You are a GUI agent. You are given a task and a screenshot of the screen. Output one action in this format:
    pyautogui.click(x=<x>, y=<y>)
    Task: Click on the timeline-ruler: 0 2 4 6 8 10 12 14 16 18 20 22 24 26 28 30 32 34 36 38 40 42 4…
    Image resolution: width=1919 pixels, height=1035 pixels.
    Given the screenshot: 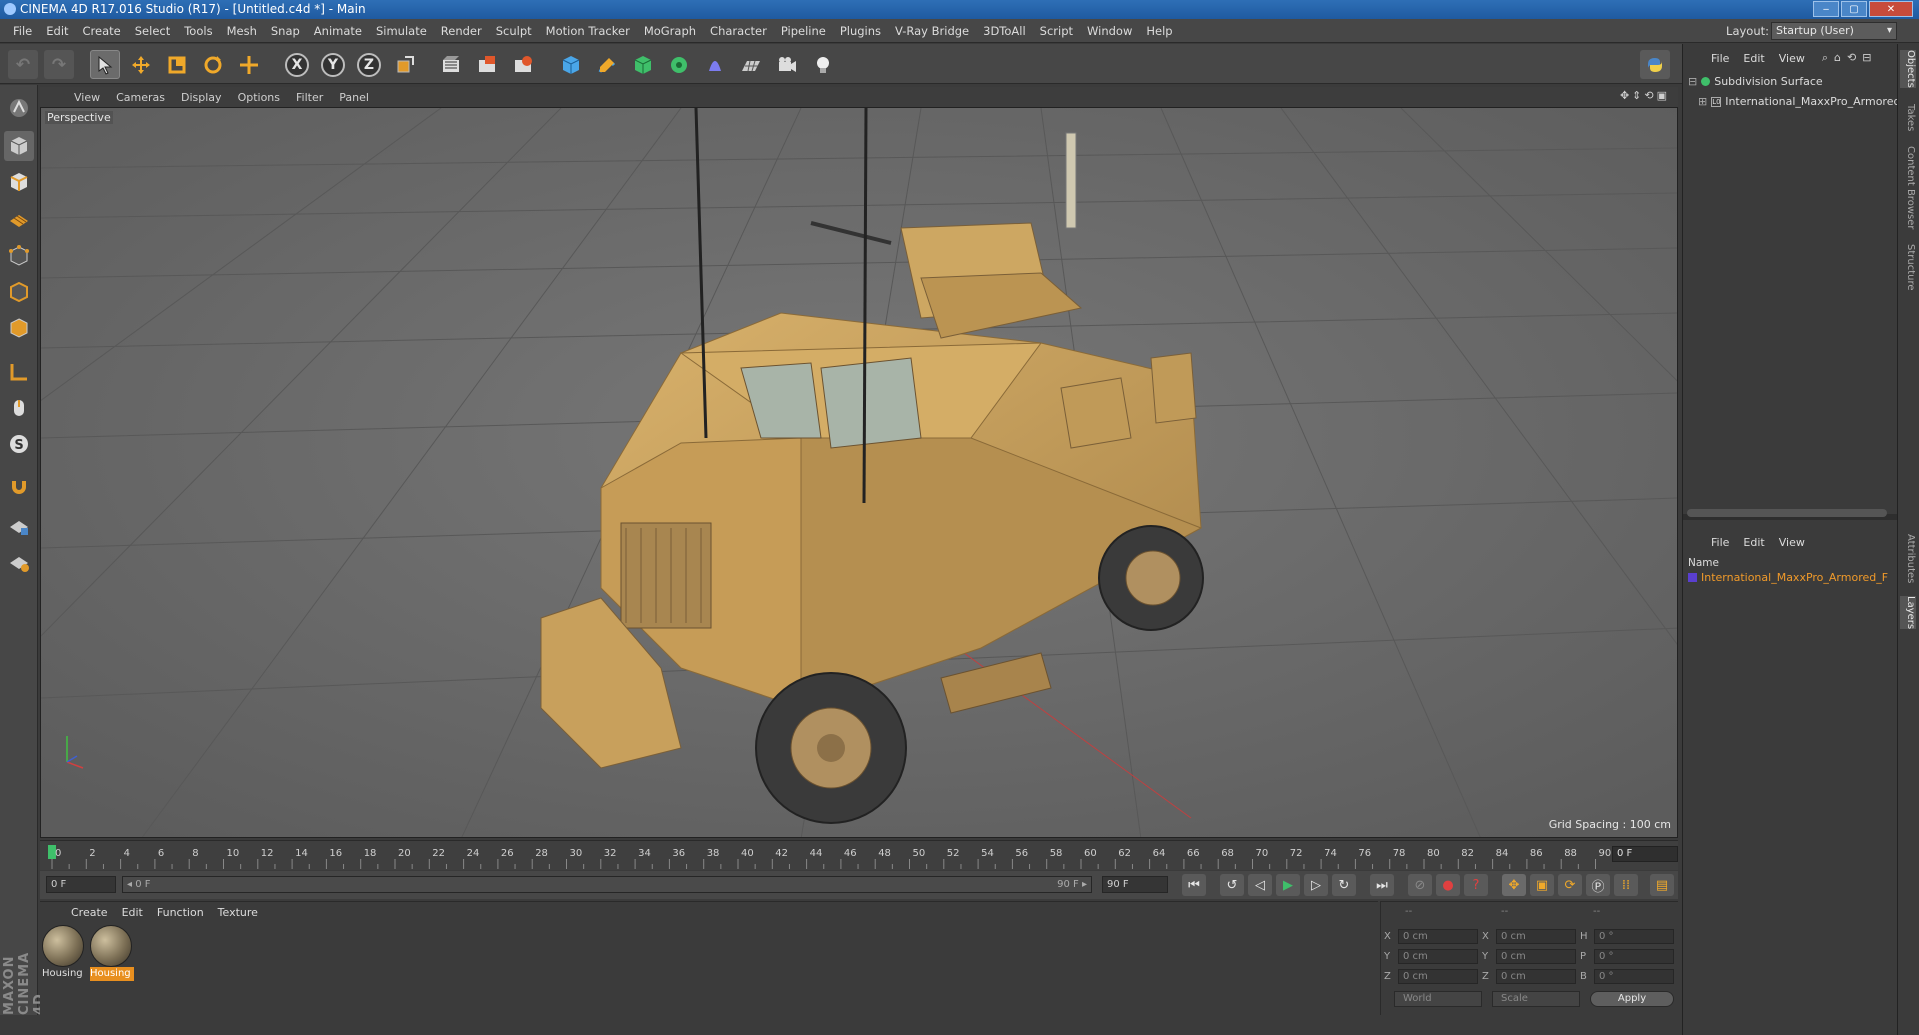 What is the action you would take?
    pyautogui.click(x=859, y=855)
    